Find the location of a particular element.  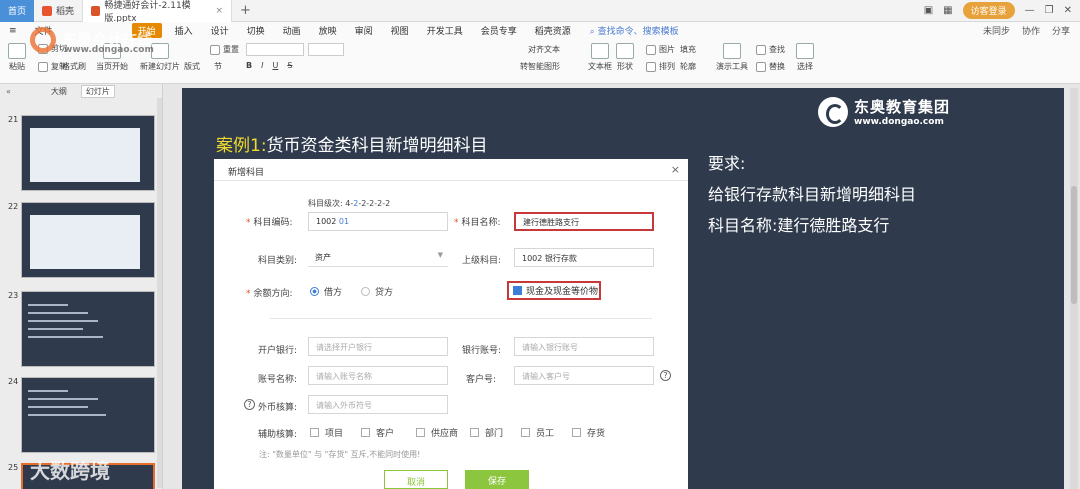

aux-project-checkbox: 项目 is located at coordinates (326, 432).